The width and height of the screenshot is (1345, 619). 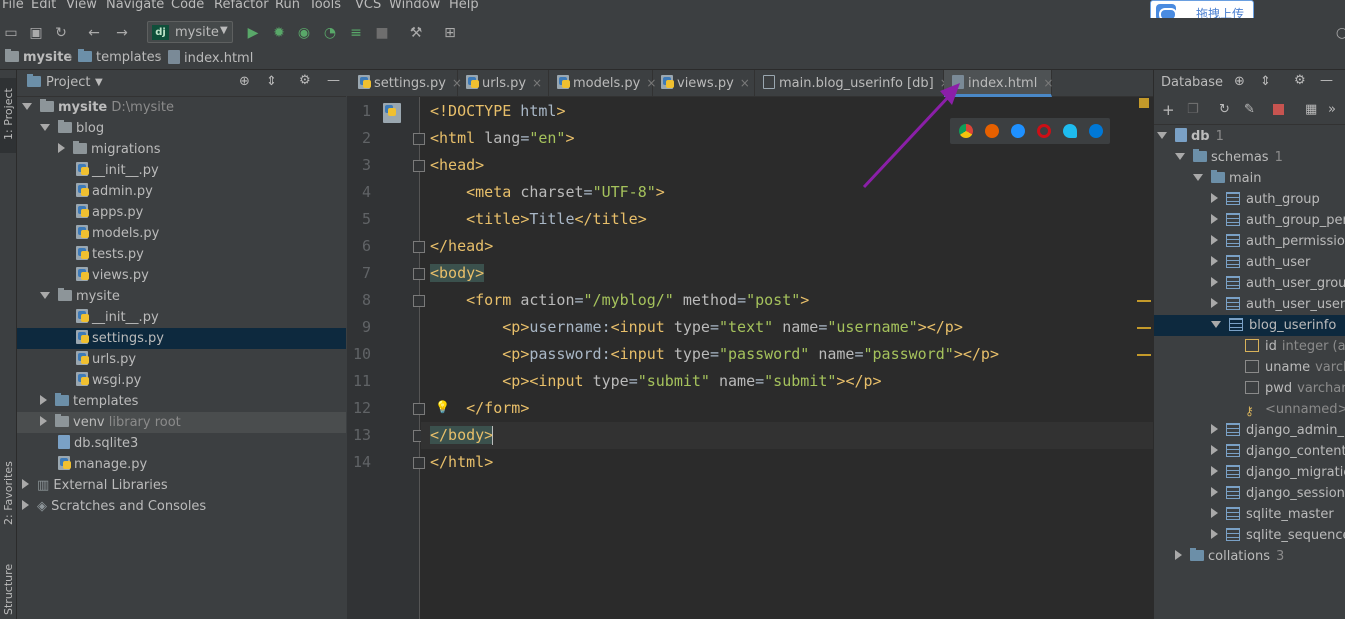 I want to click on tab-views-py: views.py ×, so click(x=704, y=83).